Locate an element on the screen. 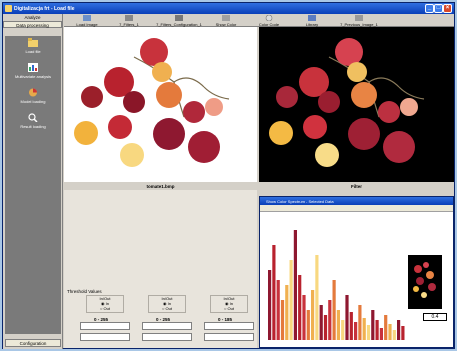  maximize-button: □ is located at coordinates (438, 8).